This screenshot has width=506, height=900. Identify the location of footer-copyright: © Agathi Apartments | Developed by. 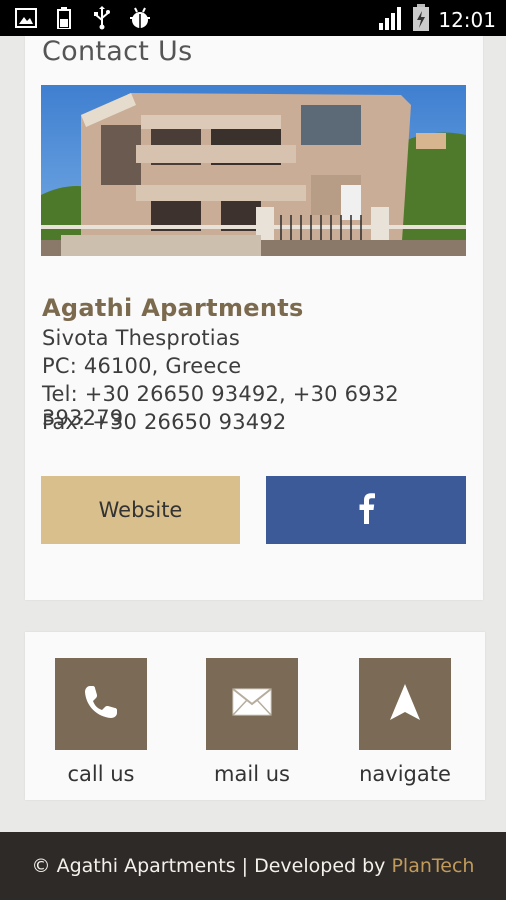
(211, 866).